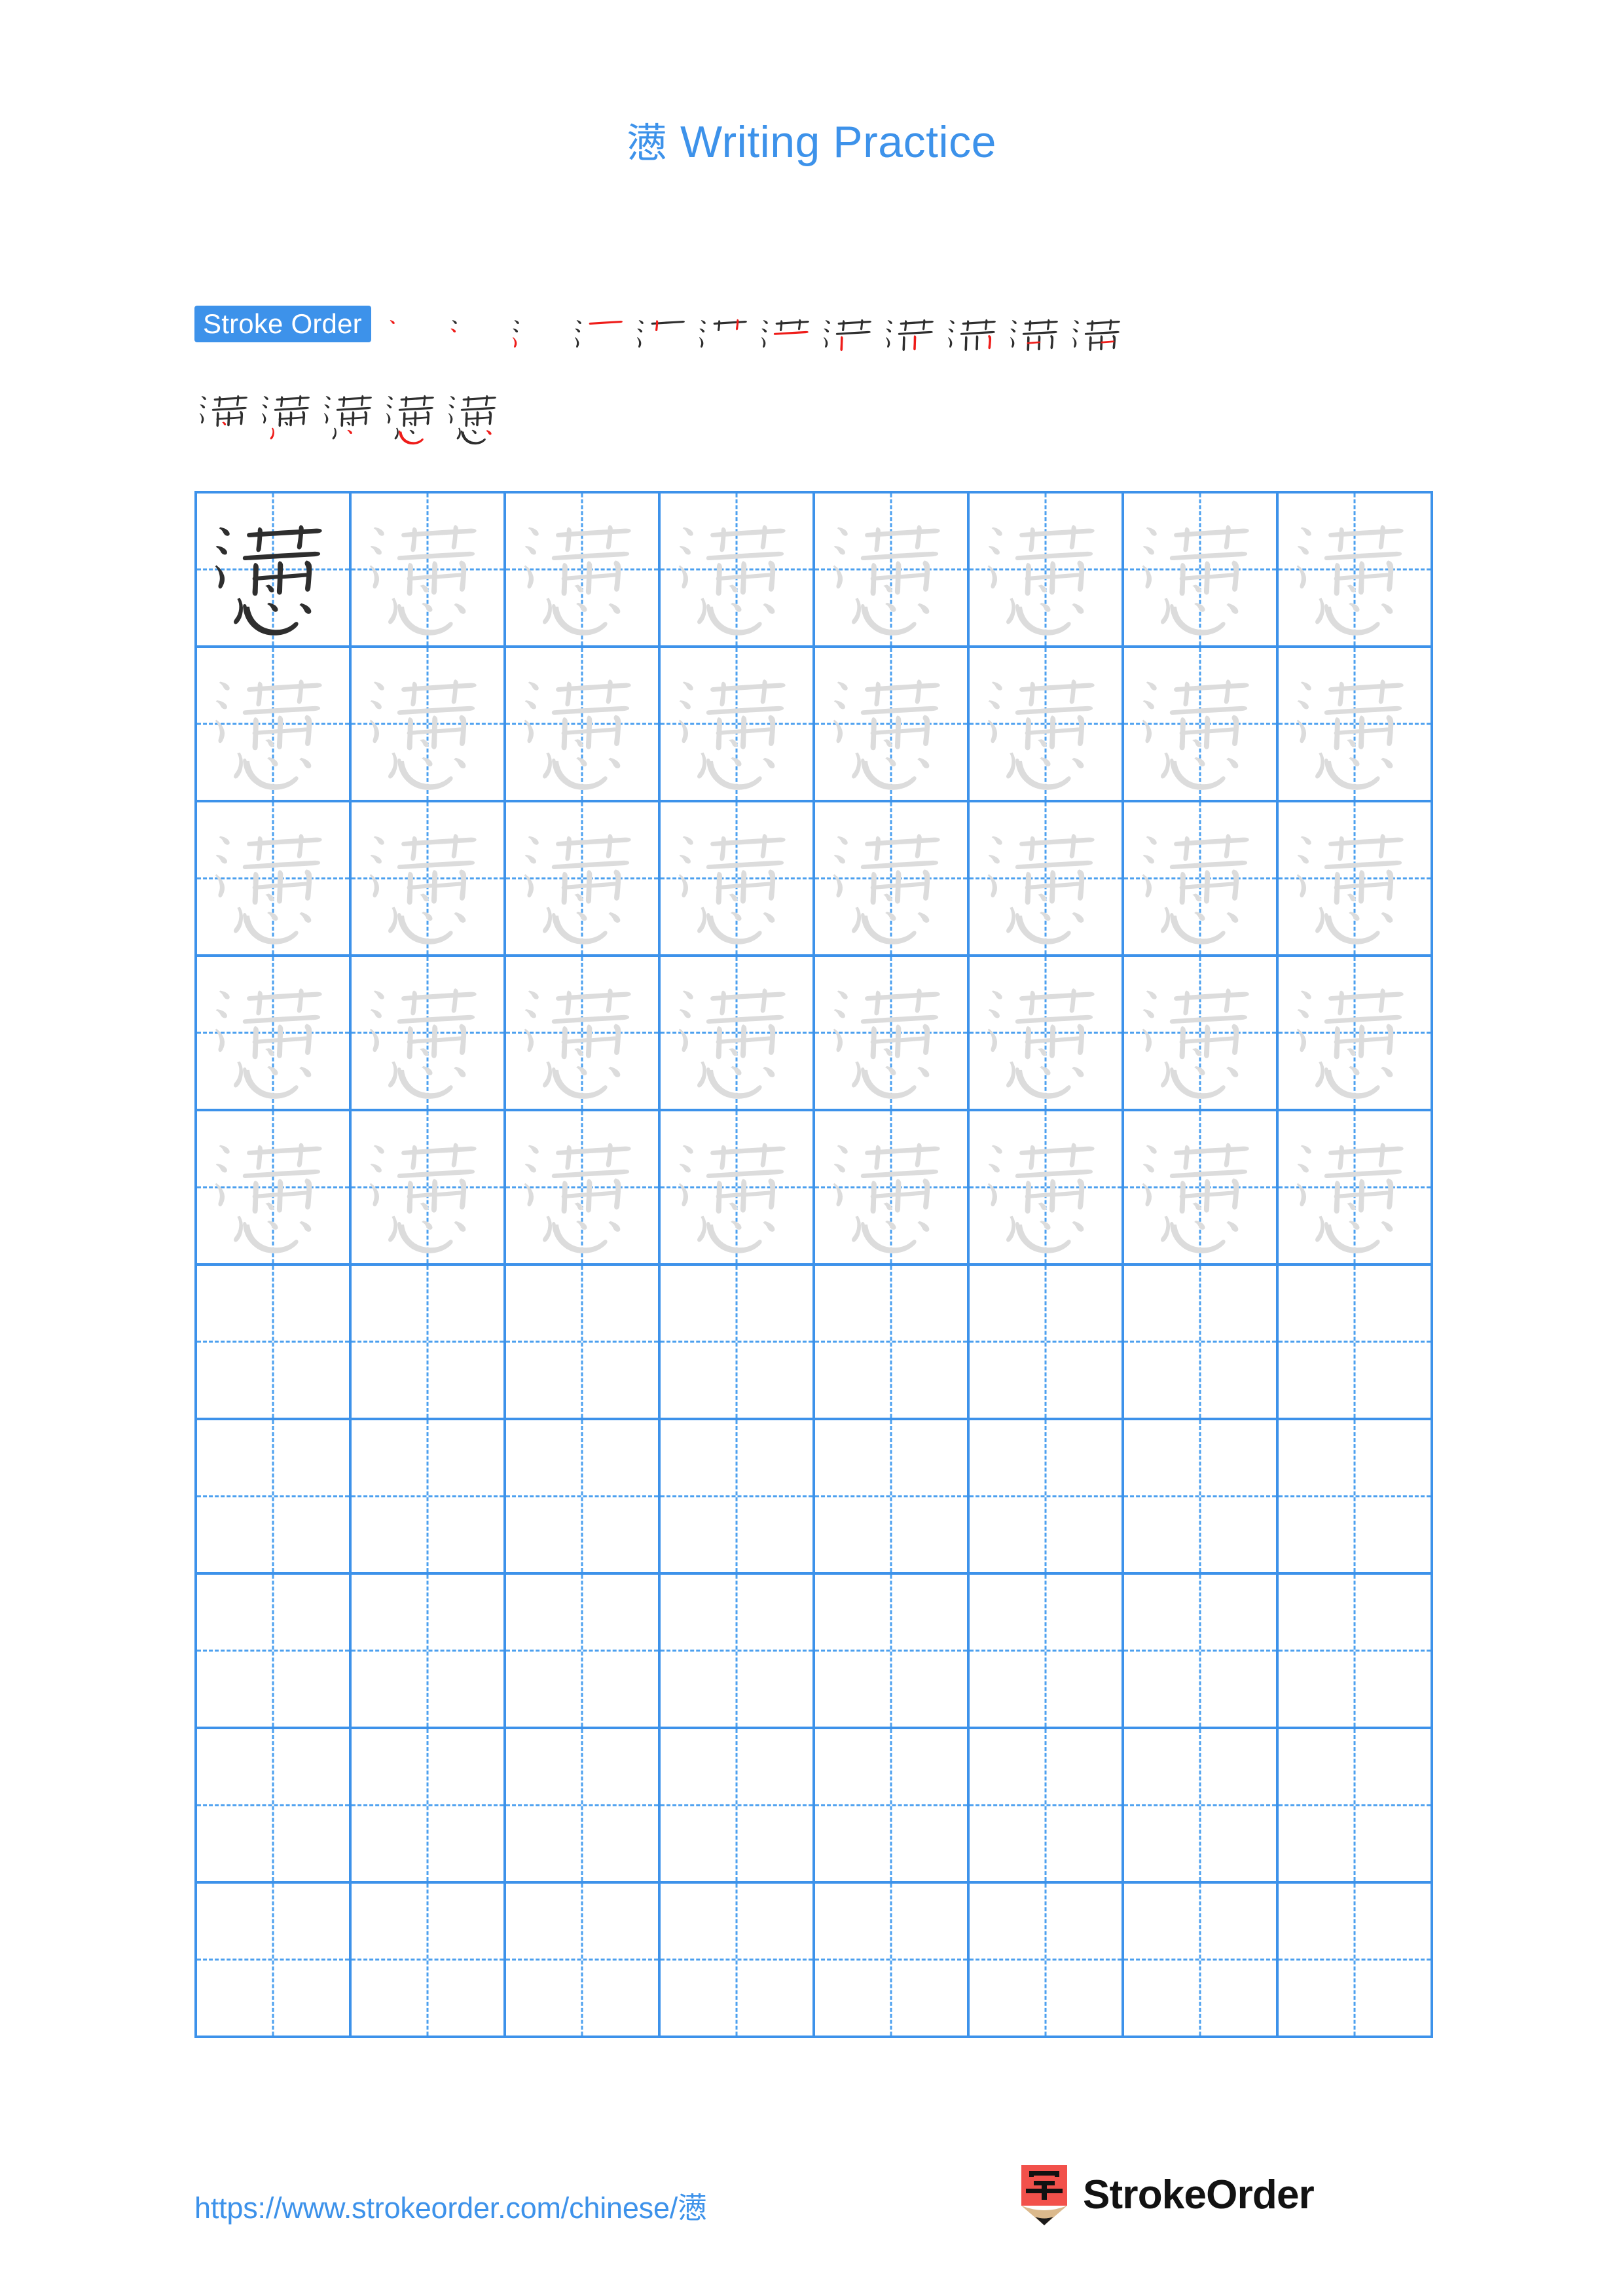  Describe the element at coordinates (583, 1805) in the screenshot. I see `practice-cell-r9c3` at that location.